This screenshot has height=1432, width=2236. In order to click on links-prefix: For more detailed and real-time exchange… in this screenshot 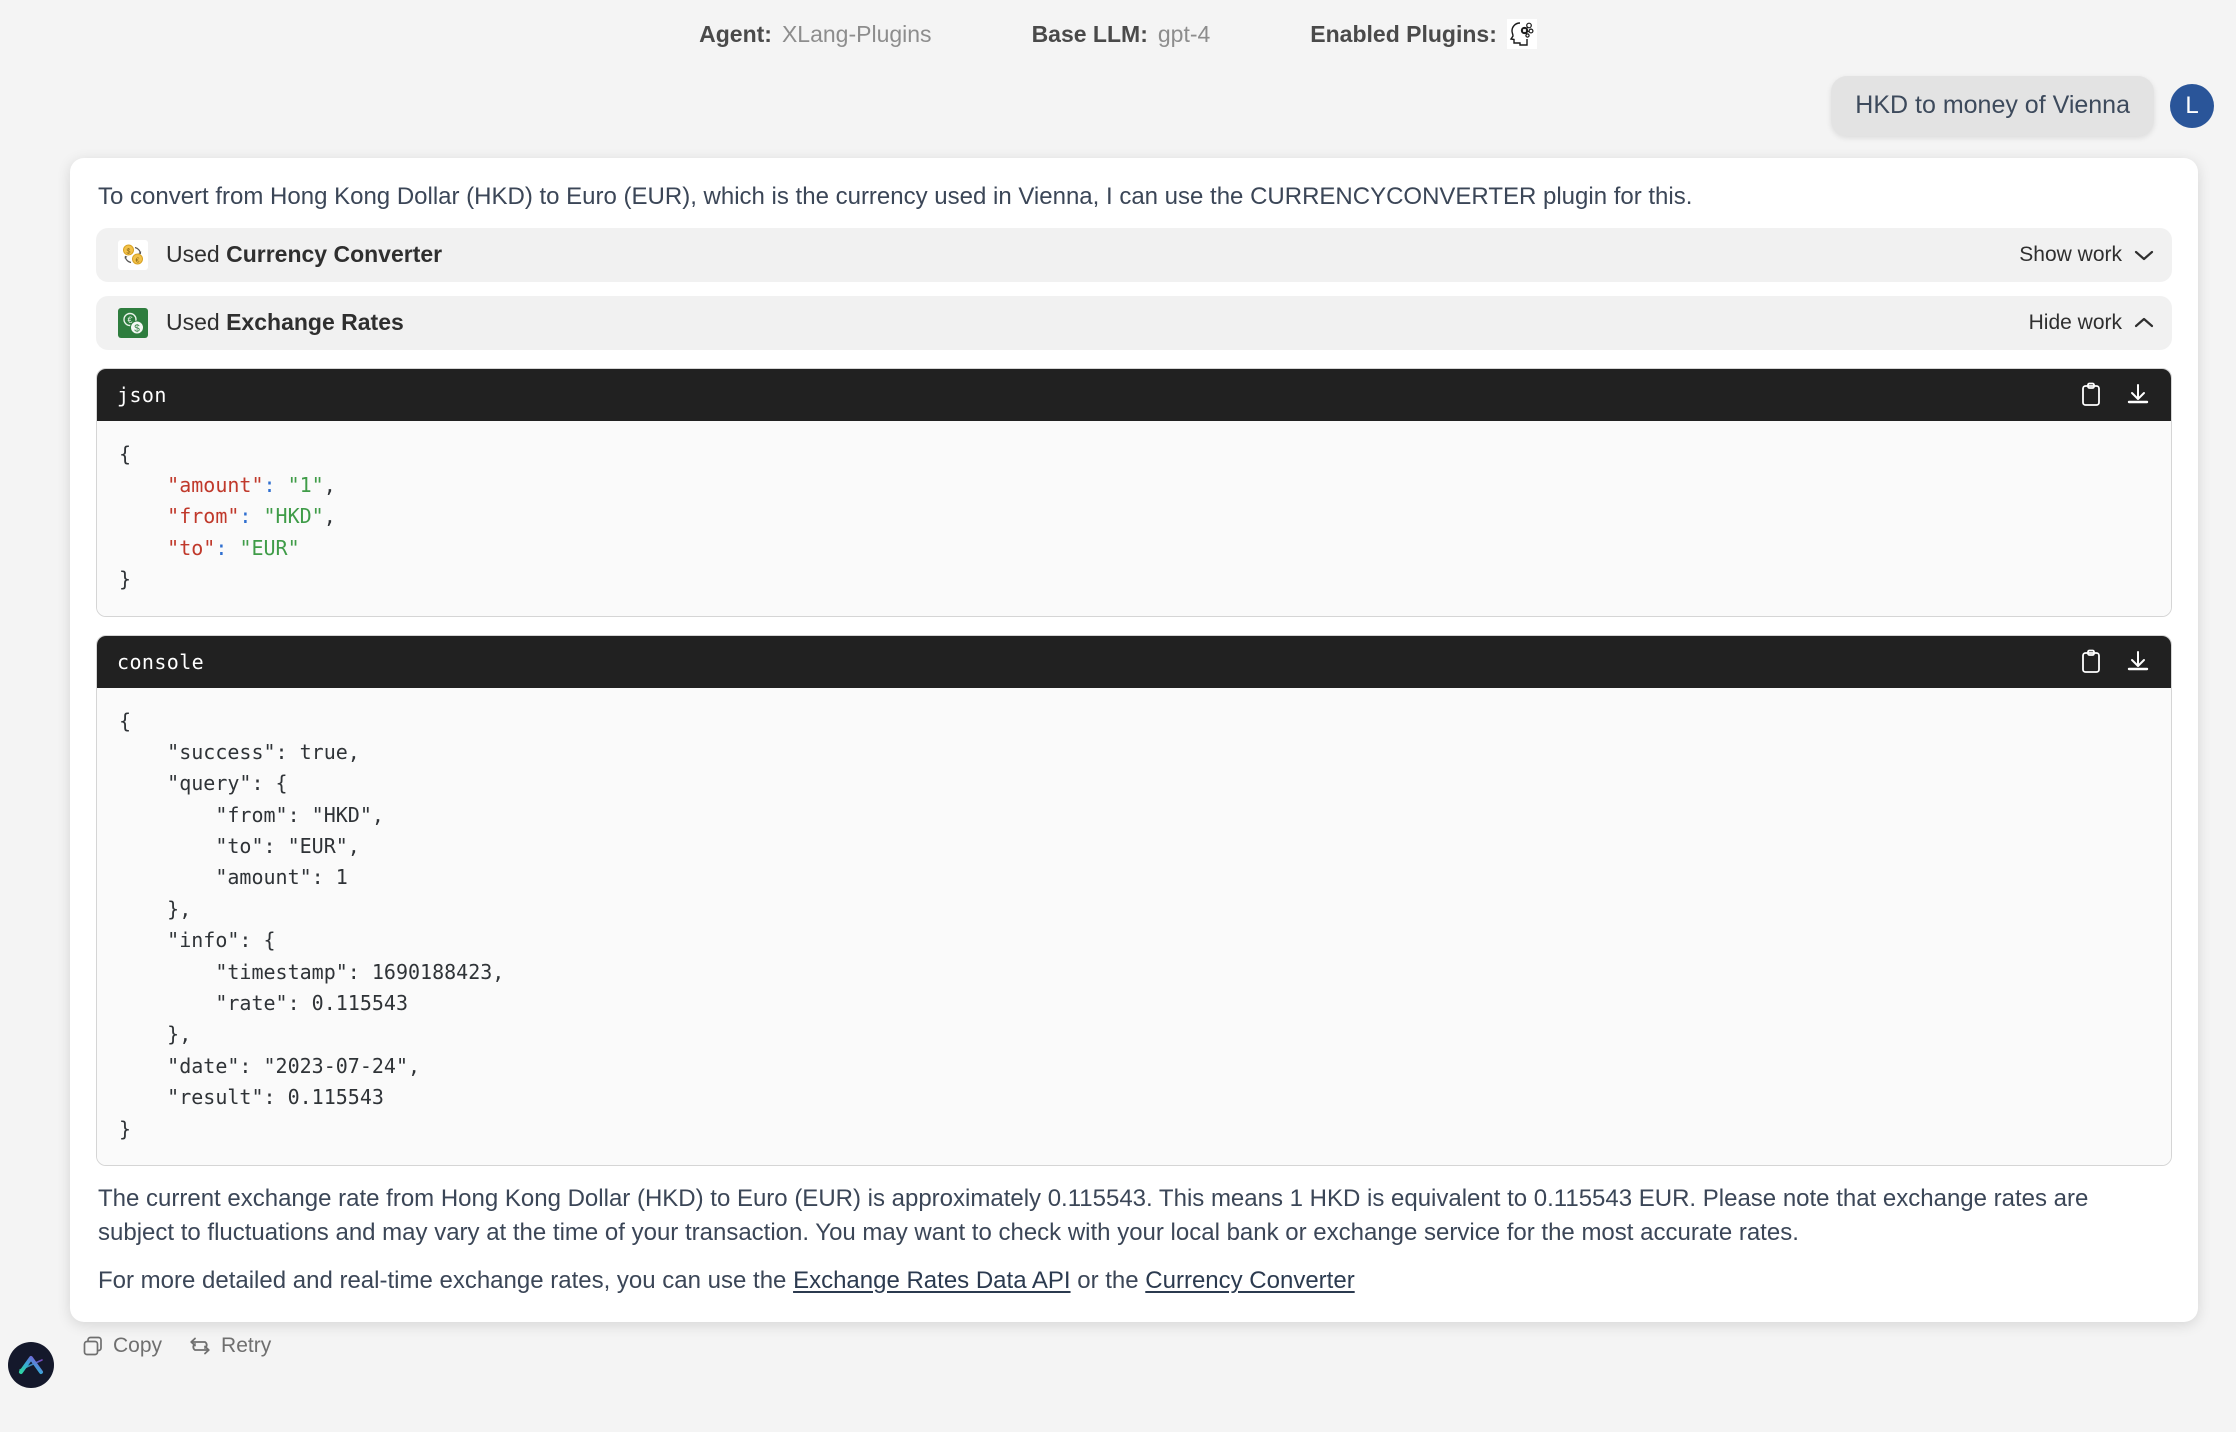, I will do `click(446, 1281)`.